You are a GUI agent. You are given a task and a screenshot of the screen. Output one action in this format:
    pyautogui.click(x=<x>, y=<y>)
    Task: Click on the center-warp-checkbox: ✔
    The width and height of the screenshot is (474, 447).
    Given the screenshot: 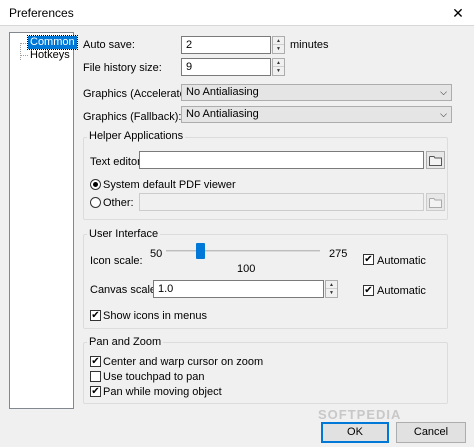 What is the action you would take?
    pyautogui.click(x=95, y=361)
    